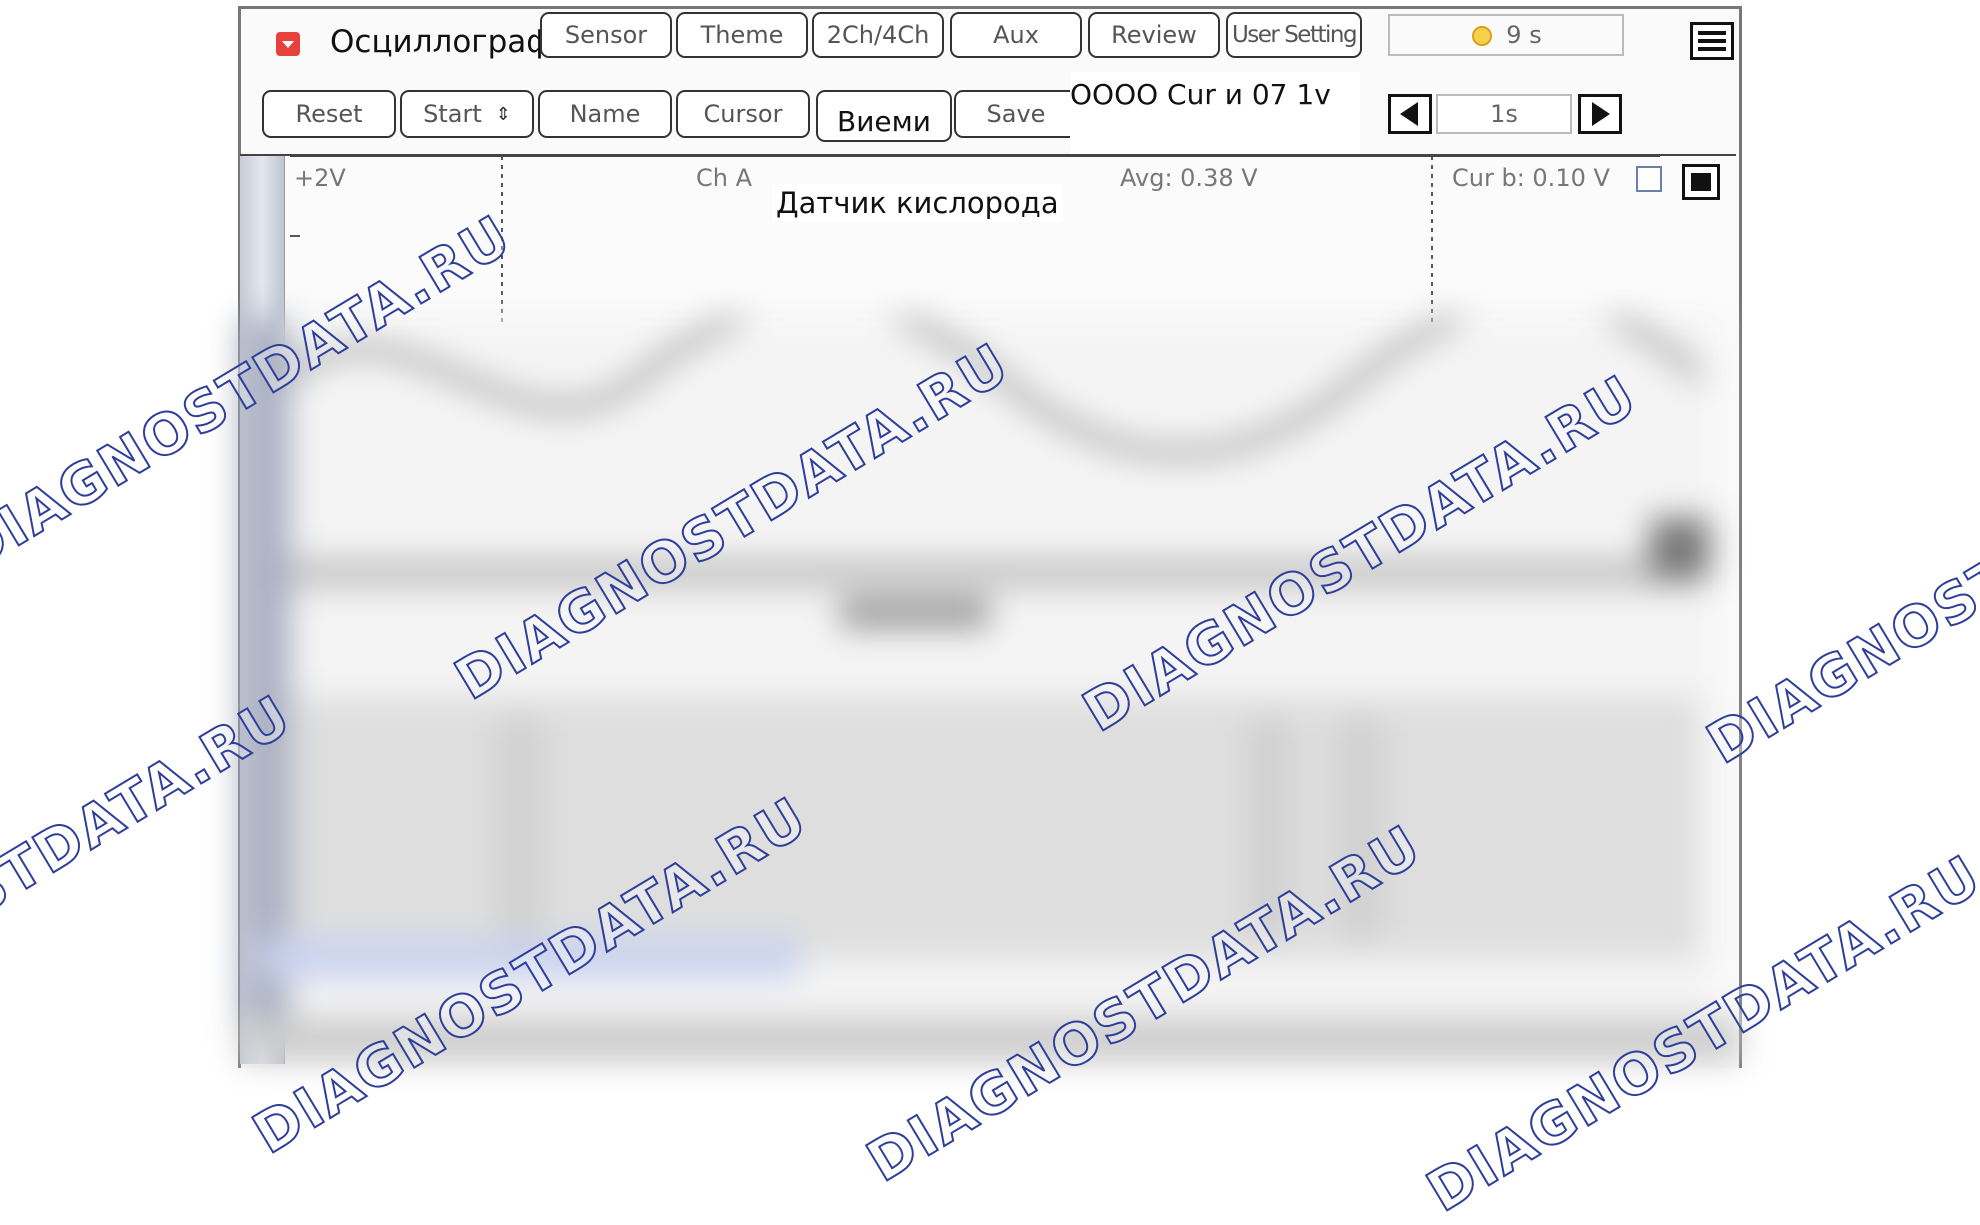  What do you see at coordinates (743, 114) in the screenshot?
I see `cursor-button: Cursor` at bounding box center [743, 114].